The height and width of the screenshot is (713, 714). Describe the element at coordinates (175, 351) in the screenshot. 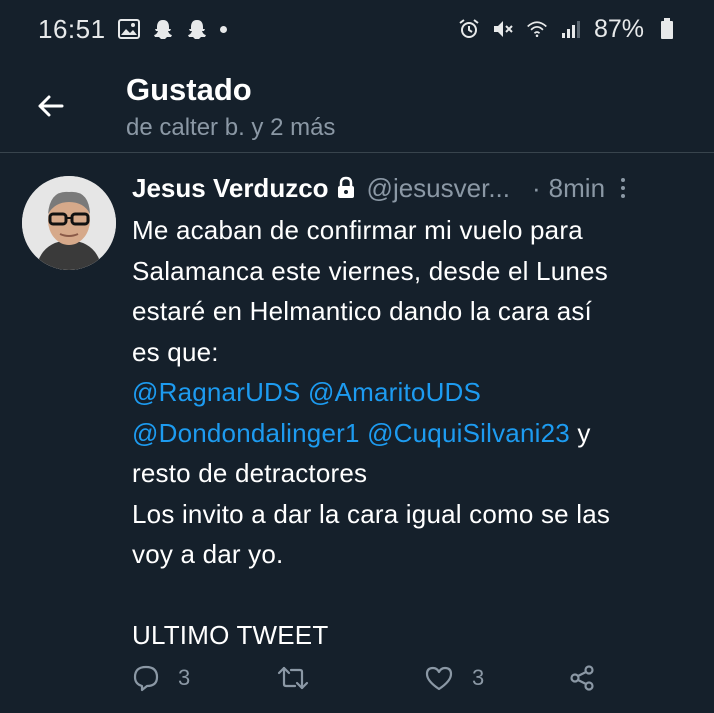

I see `tweet-line: es que:` at that location.